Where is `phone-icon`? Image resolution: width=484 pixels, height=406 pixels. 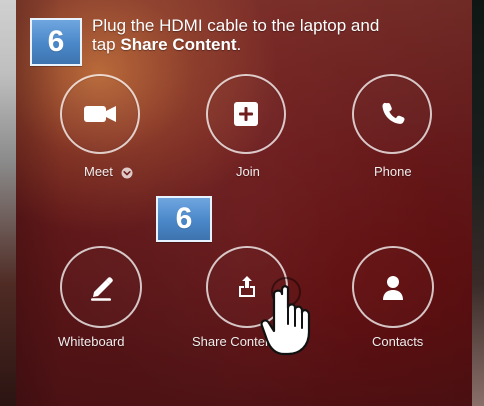
phone-icon is located at coordinates (392, 114).